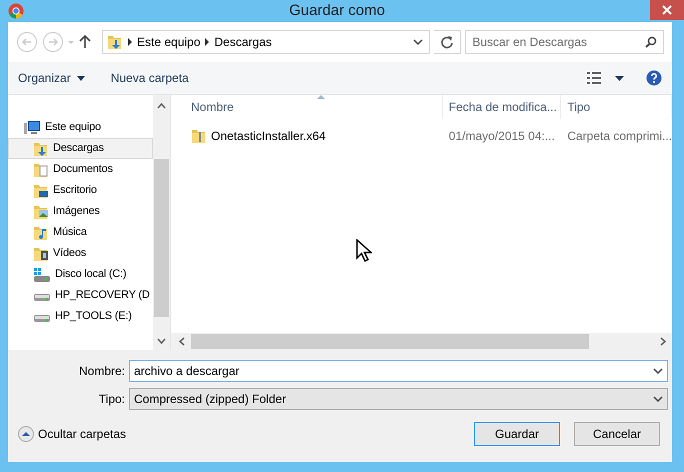 This screenshot has width=684, height=472. What do you see at coordinates (26, 434) in the screenshot?
I see `collapse-icon` at bounding box center [26, 434].